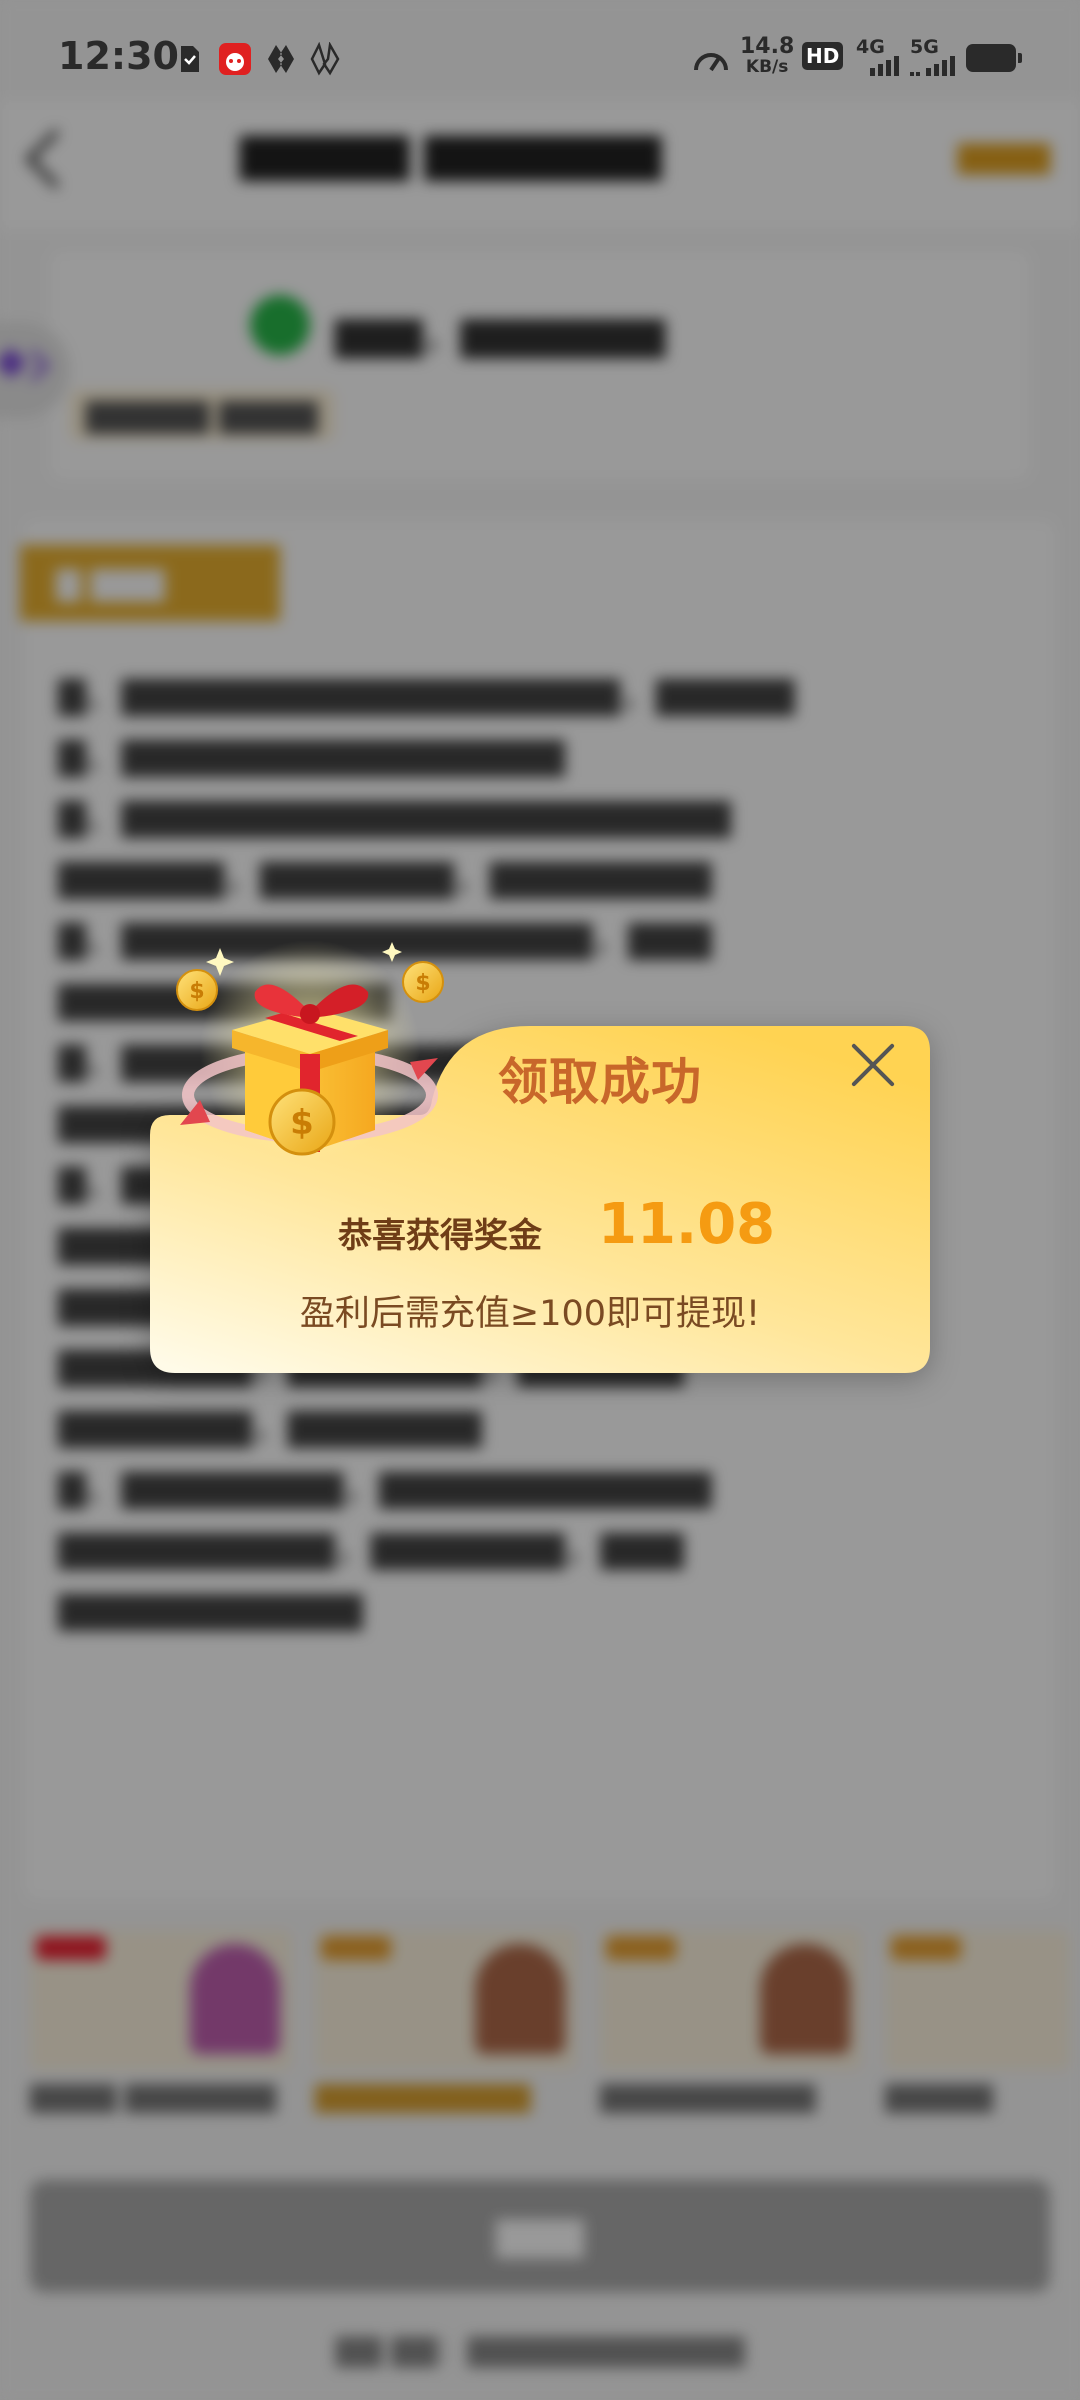 Image resolution: width=1080 pixels, height=2400 pixels. What do you see at coordinates (687, 1224) in the screenshot?
I see `reward-amount: 11.08` at bounding box center [687, 1224].